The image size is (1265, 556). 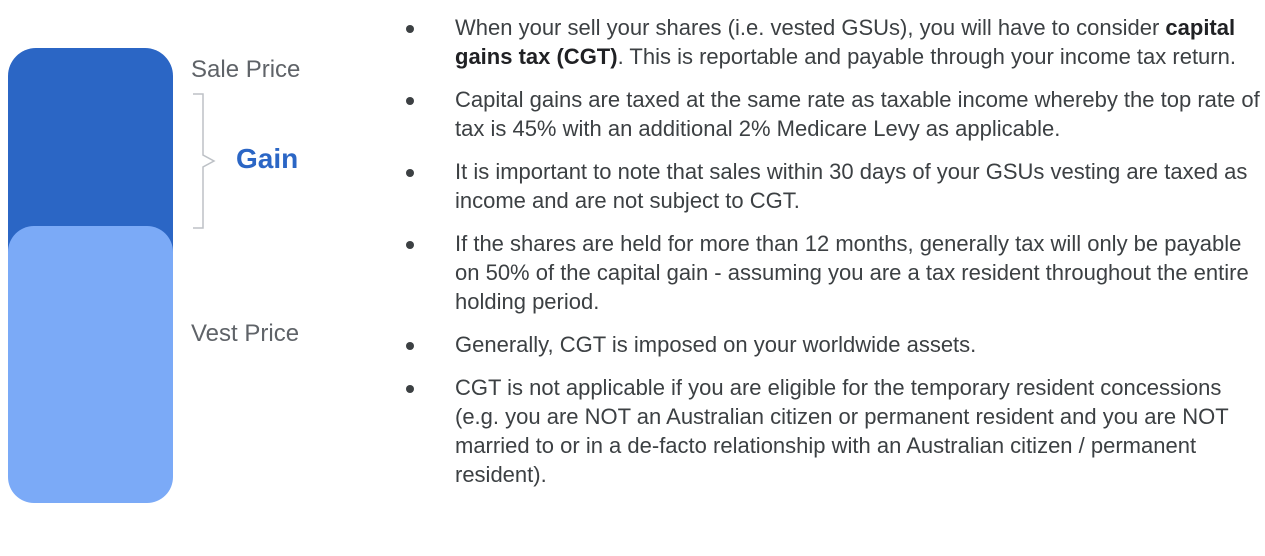 What do you see at coordinates (90, 364) in the screenshot?
I see `vest-price-bar` at bounding box center [90, 364].